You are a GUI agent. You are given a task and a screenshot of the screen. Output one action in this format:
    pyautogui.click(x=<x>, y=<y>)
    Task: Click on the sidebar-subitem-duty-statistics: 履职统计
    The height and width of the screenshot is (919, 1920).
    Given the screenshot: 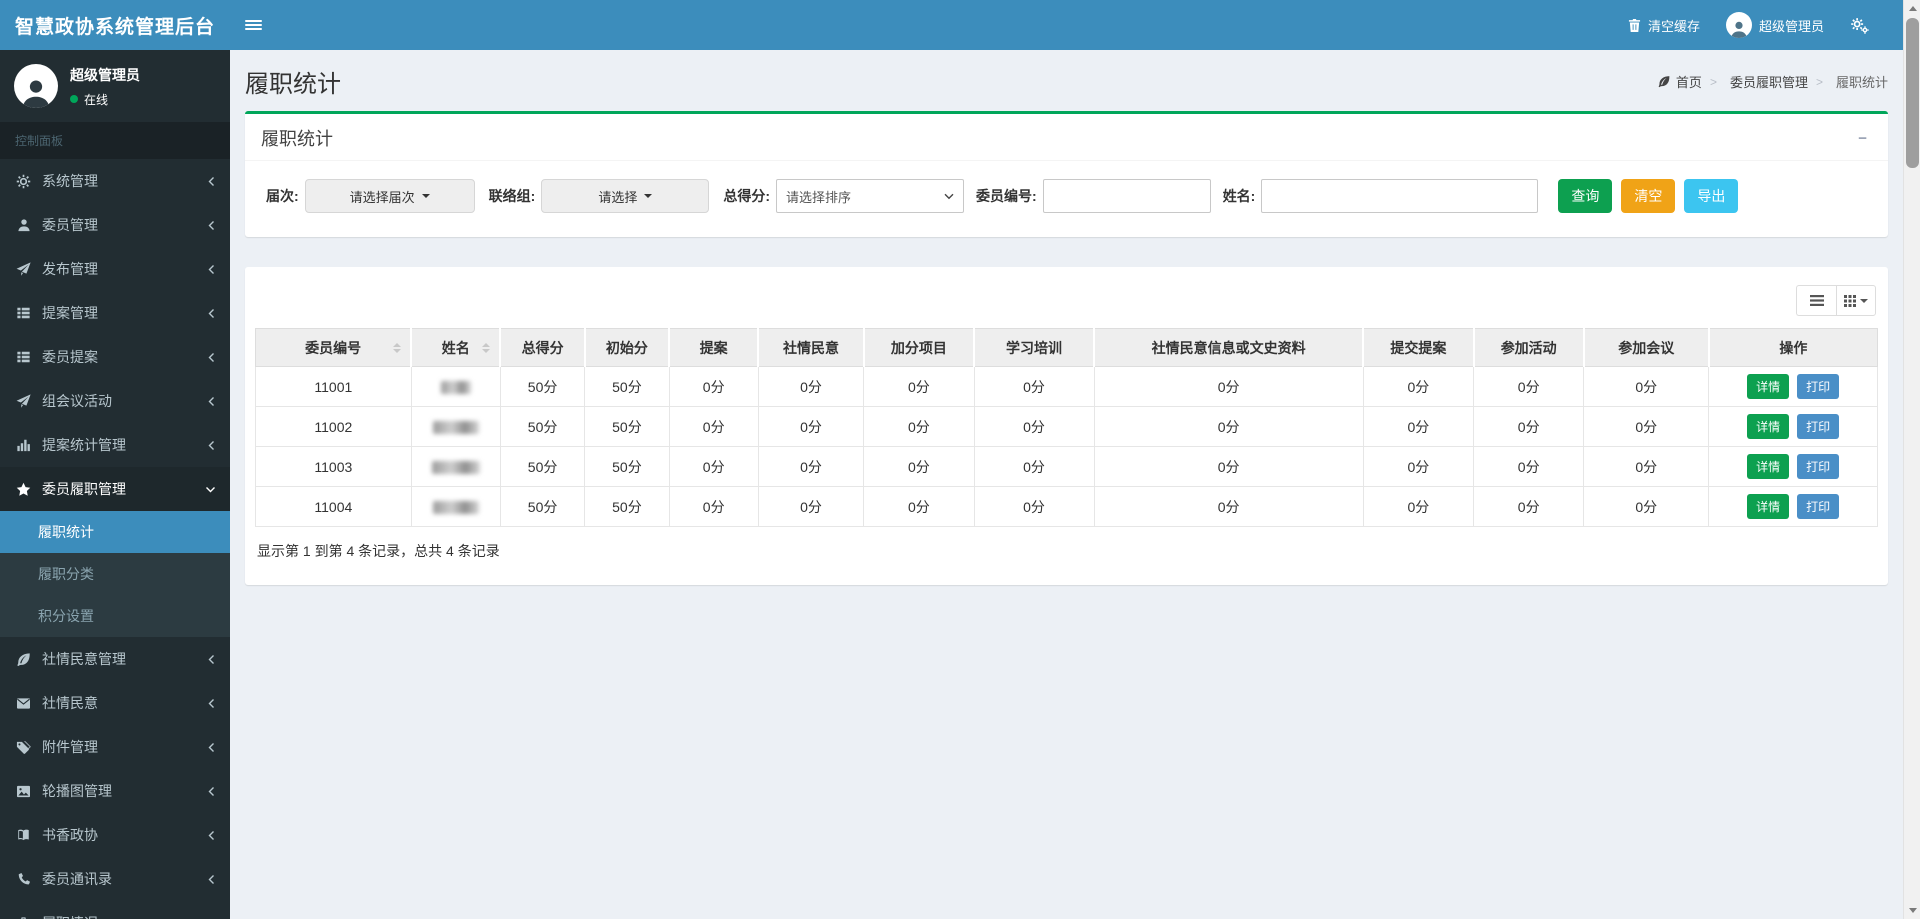 What is the action you would take?
    pyautogui.click(x=115, y=532)
    